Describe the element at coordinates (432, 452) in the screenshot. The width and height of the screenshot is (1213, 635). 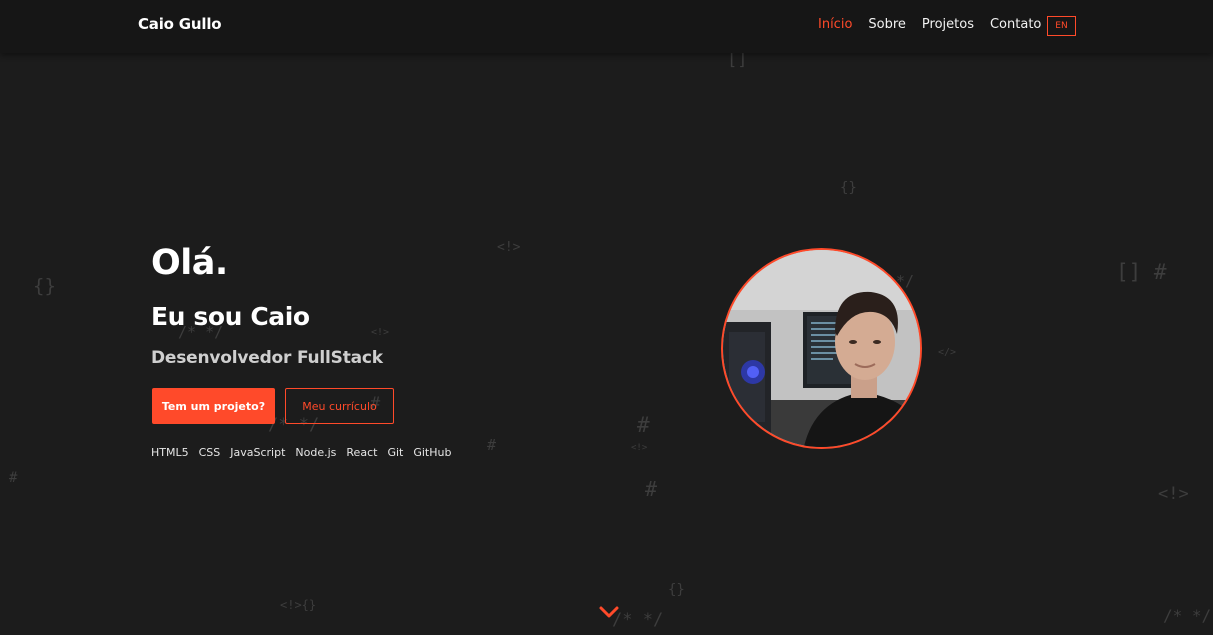
I see `skill-item: GitHub` at that location.